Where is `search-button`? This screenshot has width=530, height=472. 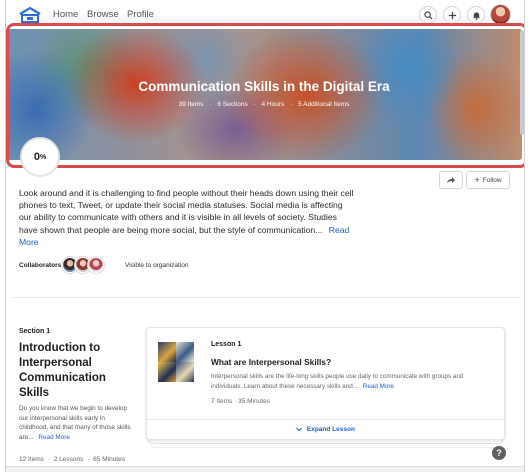 search-button is located at coordinates (428, 15).